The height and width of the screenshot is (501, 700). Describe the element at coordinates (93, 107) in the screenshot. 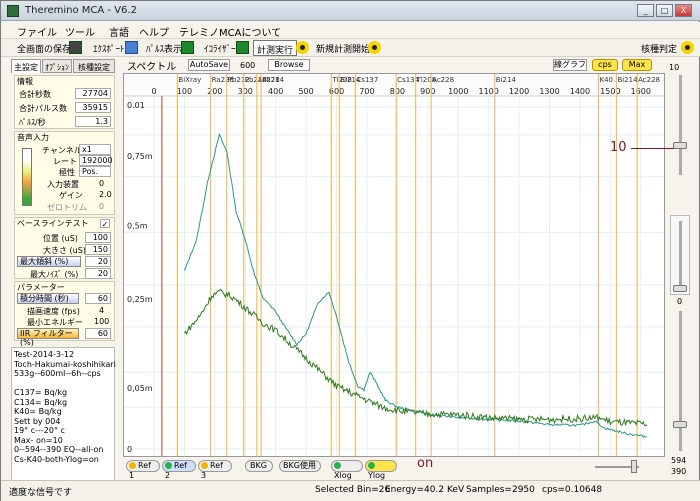

I see `info-value: 35915` at that location.